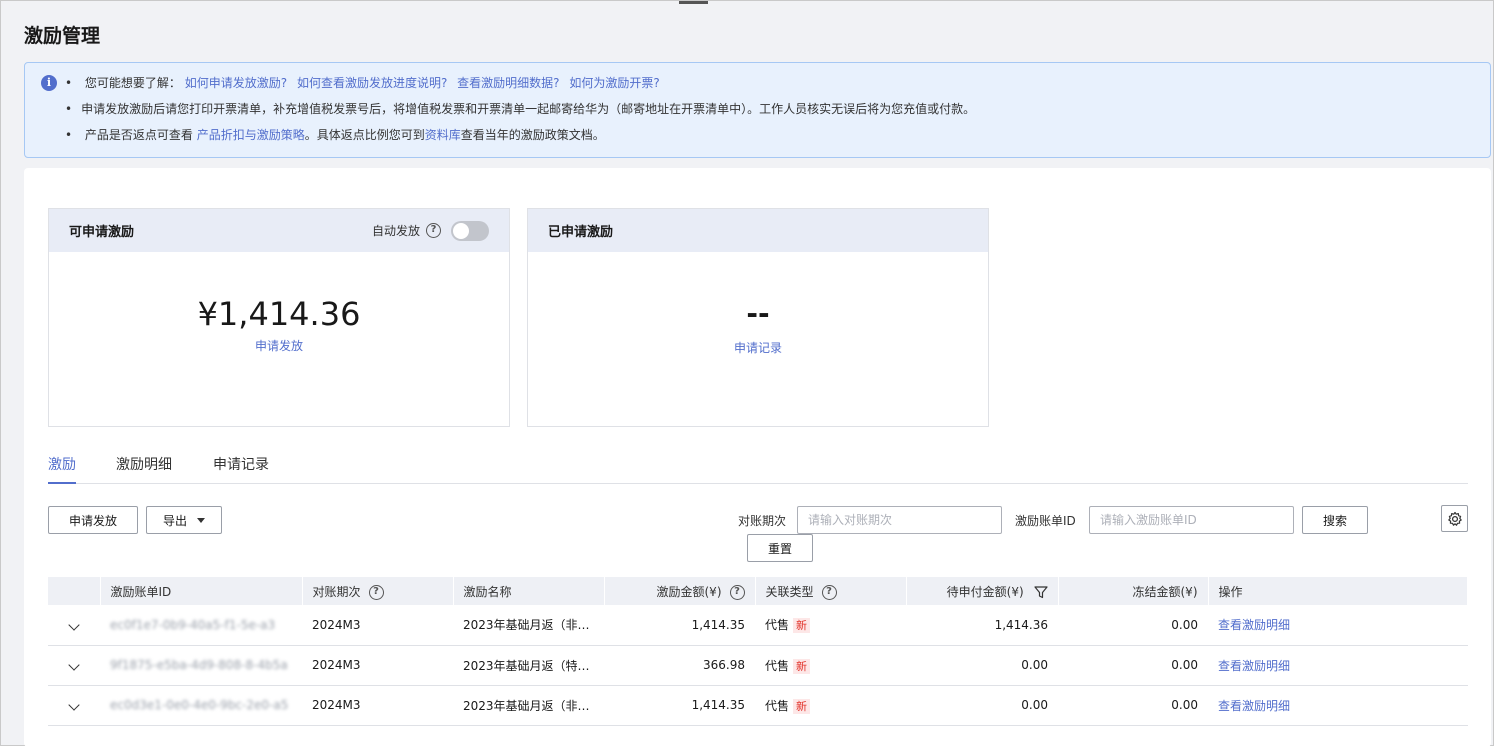  What do you see at coordinates (199, 705) in the screenshot?
I see `bill-id-value: ec0d3e1-0e0-4e0-9bc-2e0-a5` at bounding box center [199, 705].